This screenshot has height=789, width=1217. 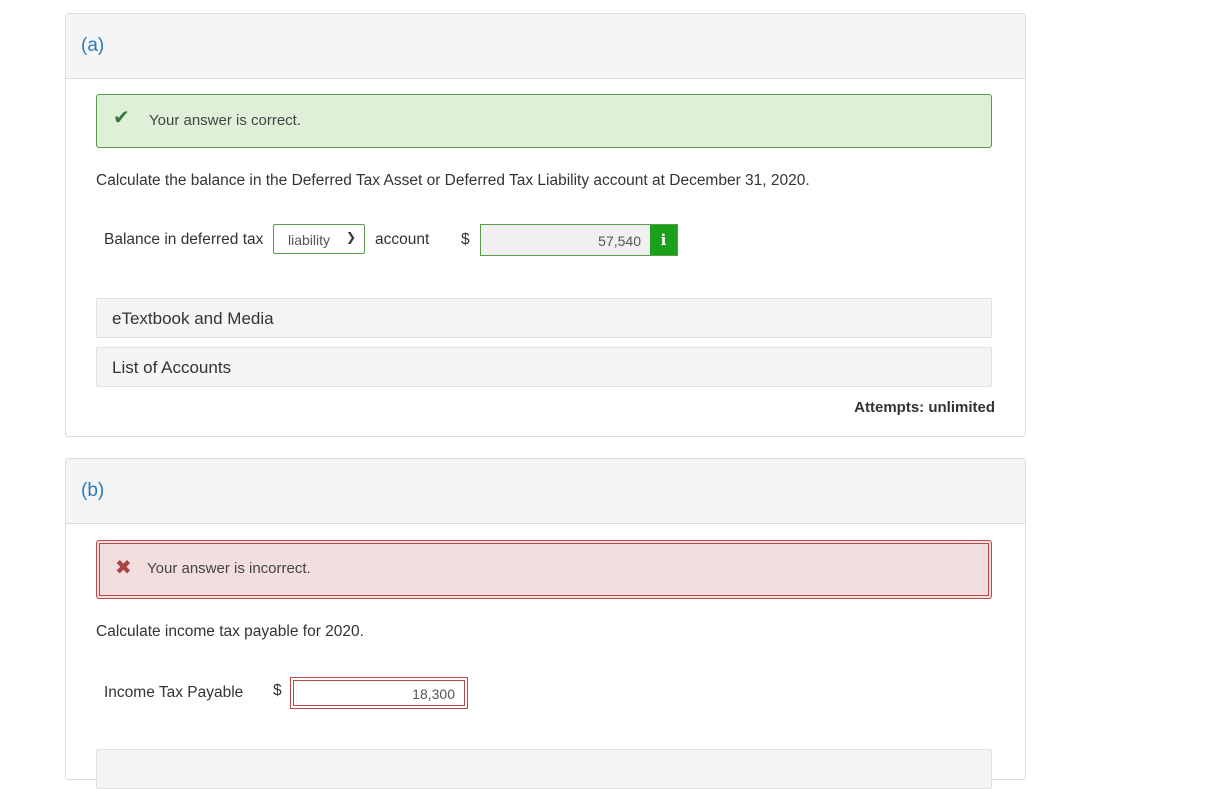 What do you see at coordinates (544, 318) in the screenshot?
I see `etextbook-media-link: eTextbook and Media` at bounding box center [544, 318].